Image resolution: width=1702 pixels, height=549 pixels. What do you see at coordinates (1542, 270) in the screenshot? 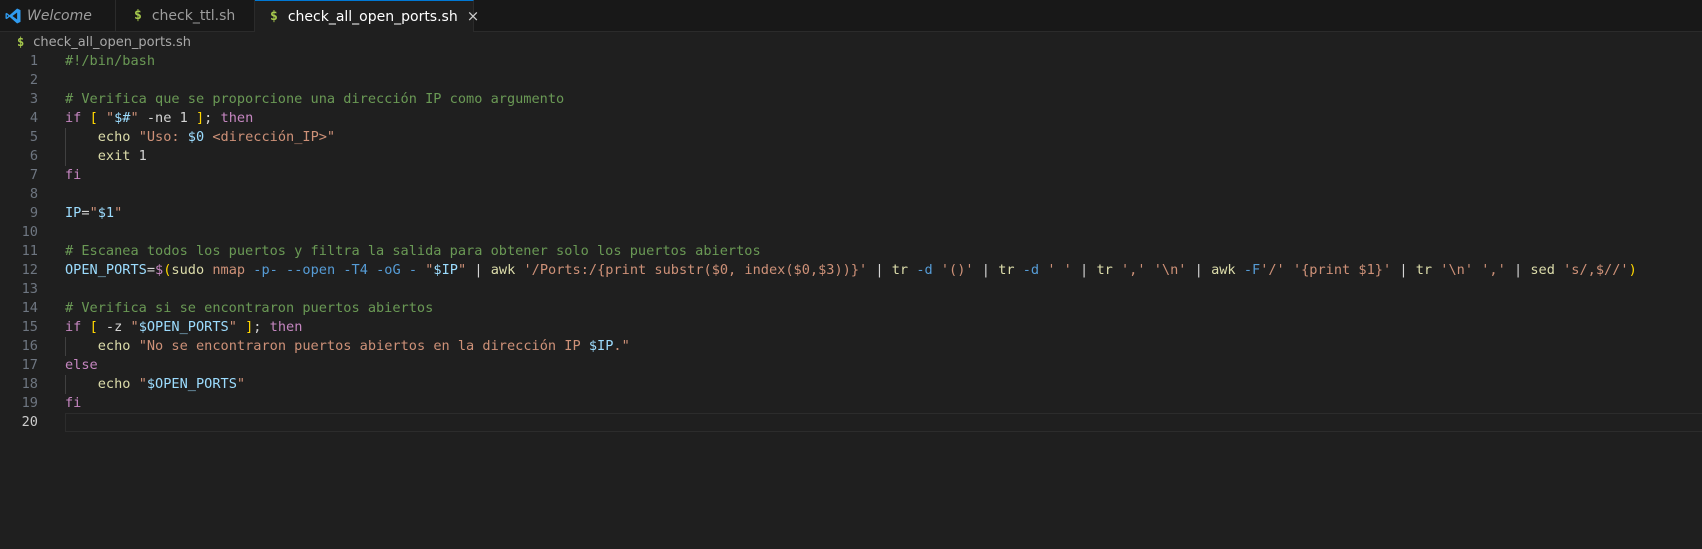
I see `code-token: sed` at bounding box center [1542, 270].